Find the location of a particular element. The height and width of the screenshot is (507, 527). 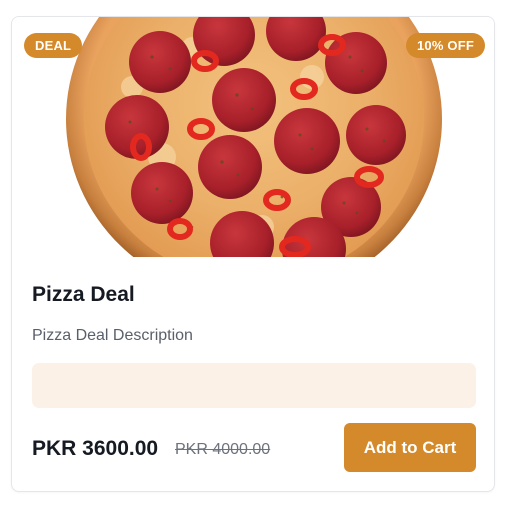

add-to-cart-button: Add to Cart is located at coordinates (410, 447).